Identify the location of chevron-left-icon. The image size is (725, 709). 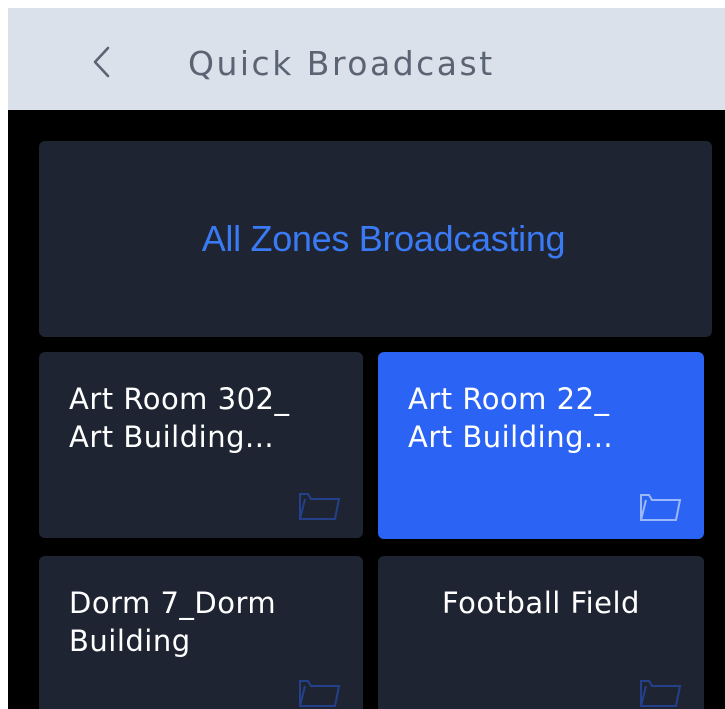
(101, 62).